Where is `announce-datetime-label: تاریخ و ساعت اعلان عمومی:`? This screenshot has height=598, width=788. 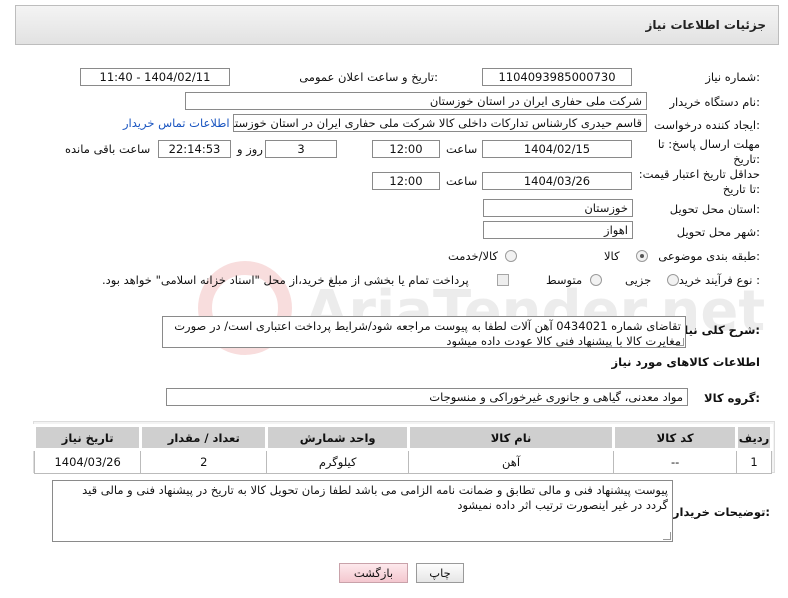
announce-datetime-label: تاریخ و ساعت اعلان عمومی: is located at coordinates (368, 77).